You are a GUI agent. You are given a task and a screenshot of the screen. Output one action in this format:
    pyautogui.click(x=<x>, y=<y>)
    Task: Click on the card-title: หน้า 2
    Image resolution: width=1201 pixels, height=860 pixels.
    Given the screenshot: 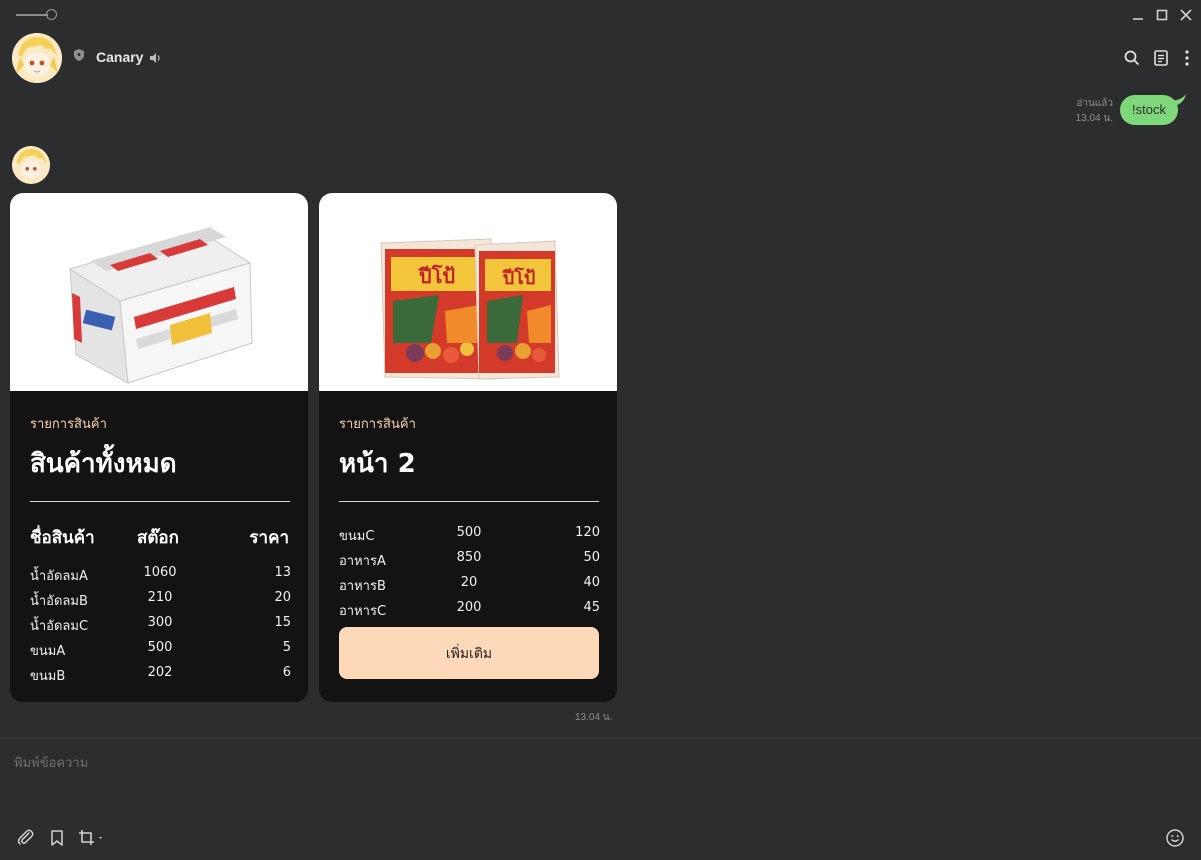 What is the action you would take?
    pyautogui.click(x=377, y=464)
    